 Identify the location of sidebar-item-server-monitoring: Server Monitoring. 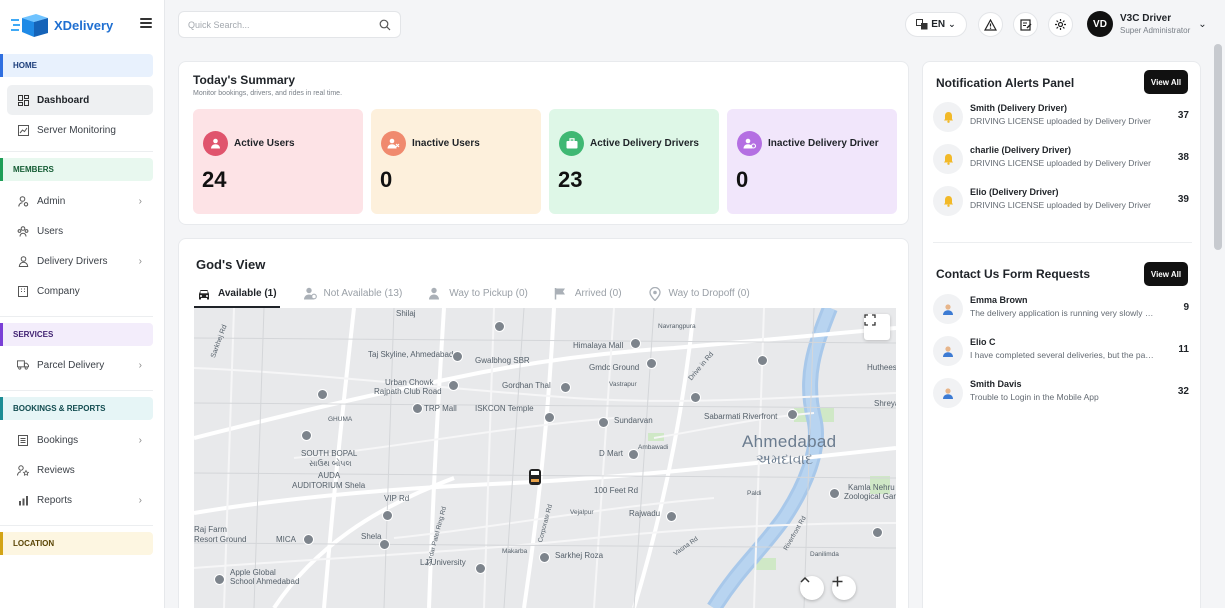
(82, 130).